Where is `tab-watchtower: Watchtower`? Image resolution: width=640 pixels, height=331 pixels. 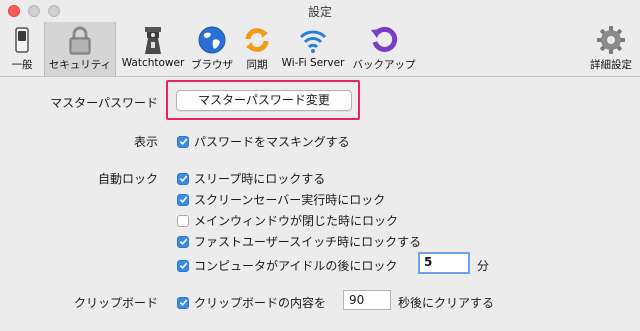 tab-watchtower: Watchtower is located at coordinates (153, 49).